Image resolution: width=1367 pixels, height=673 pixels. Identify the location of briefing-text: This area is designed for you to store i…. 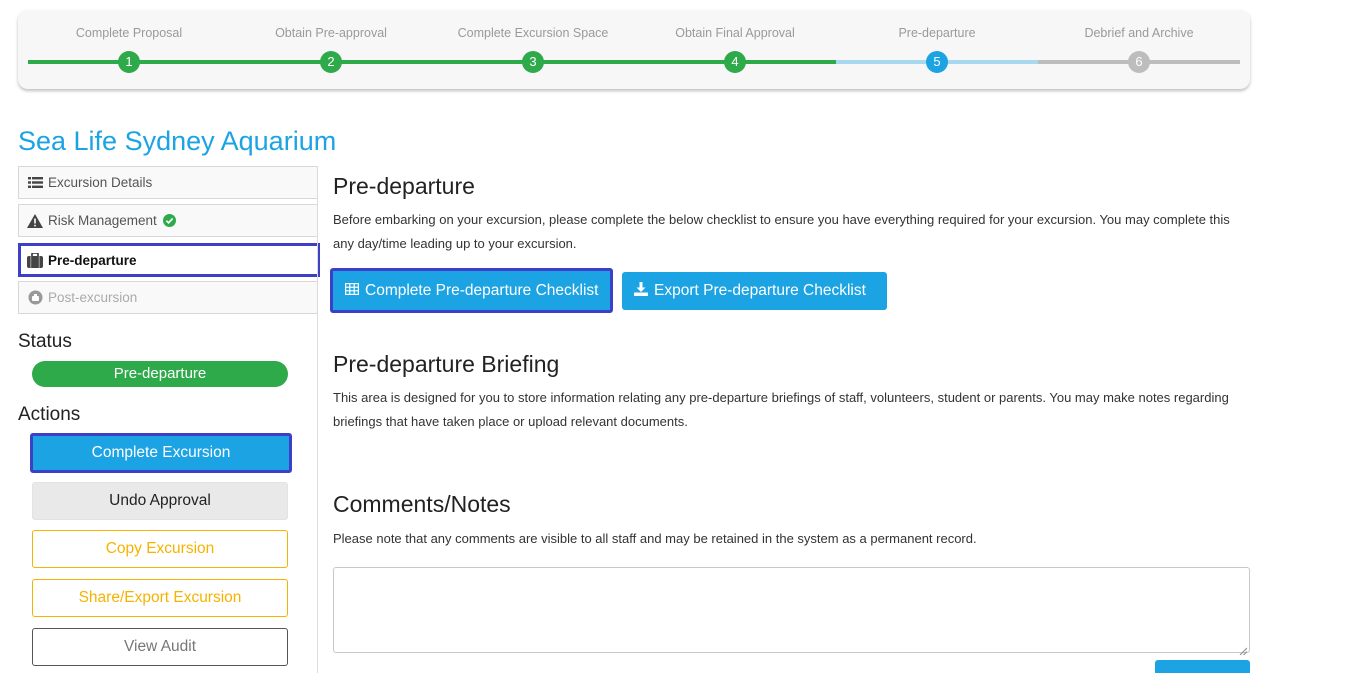
(781, 409).